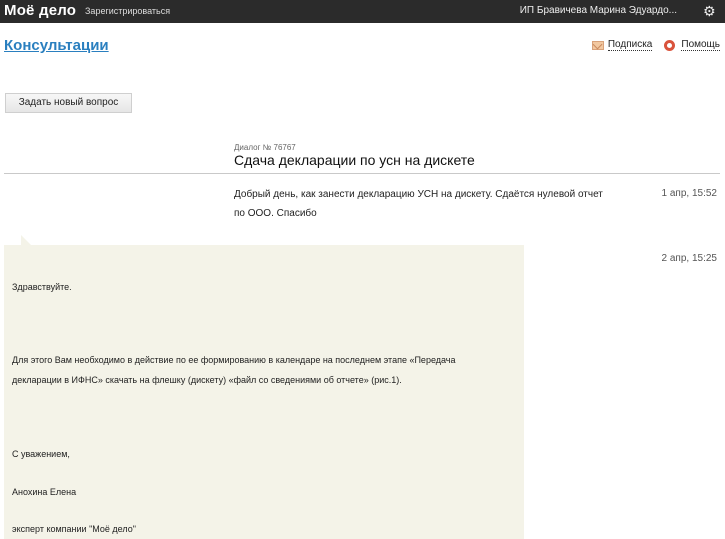 The image size is (725, 539). Describe the element at coordinates (74, 529) in the screenshot. I see `answer-author-role: эксперт компании "Моё дело"` at that location.